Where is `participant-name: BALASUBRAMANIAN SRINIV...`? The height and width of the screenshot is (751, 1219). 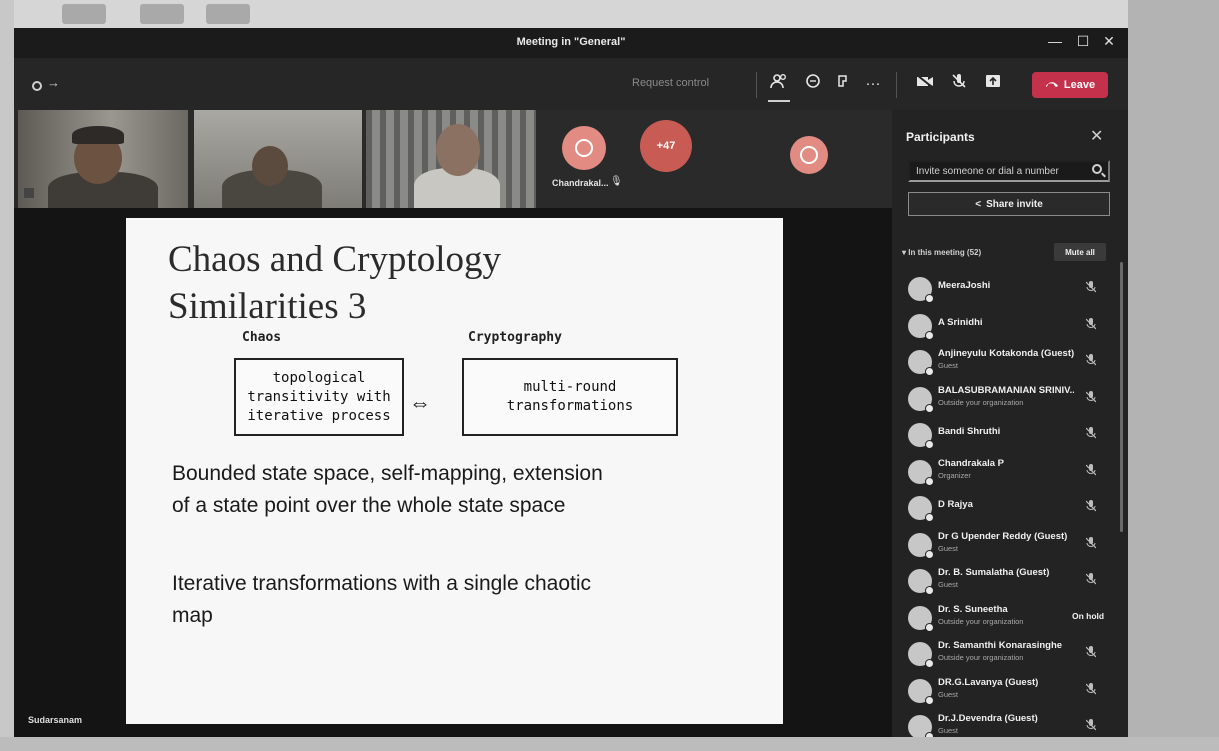
participant-name: BALASUBRAMANIAN SRINIV... is located at coordinates (1006, 390).